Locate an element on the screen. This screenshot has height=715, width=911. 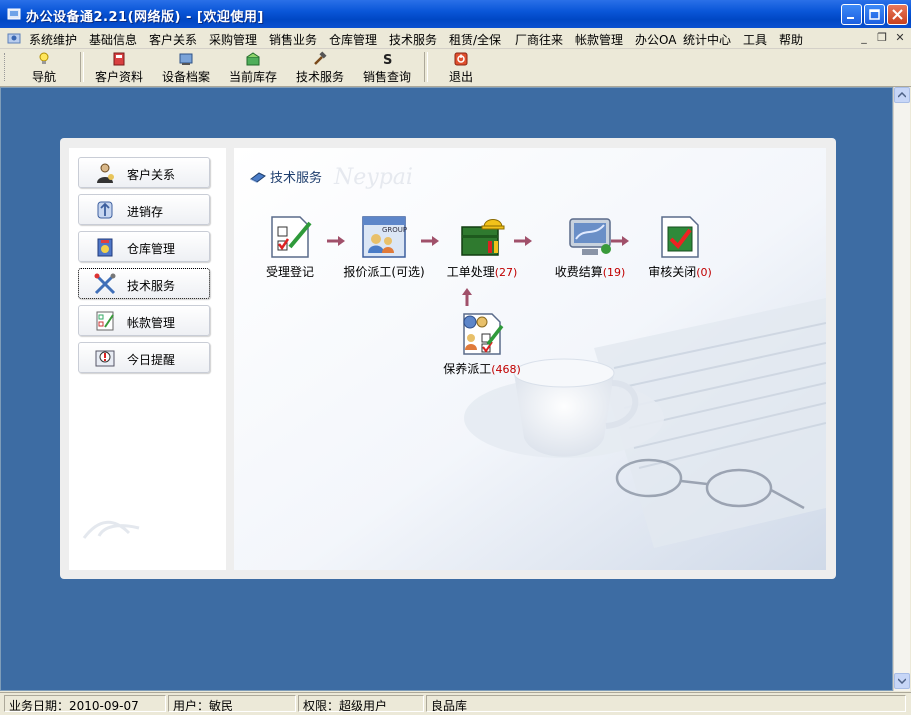
menu-tech-service: 技术服务 is located at coordinates (413, 39).